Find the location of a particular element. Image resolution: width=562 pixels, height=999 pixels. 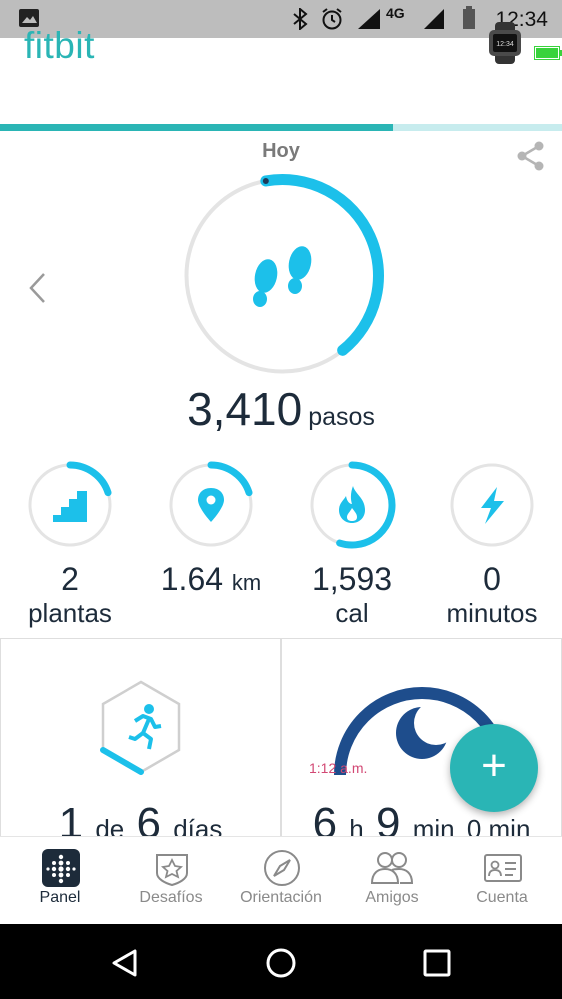

svg-text: 12:34 is located at coordinates (505, 44).